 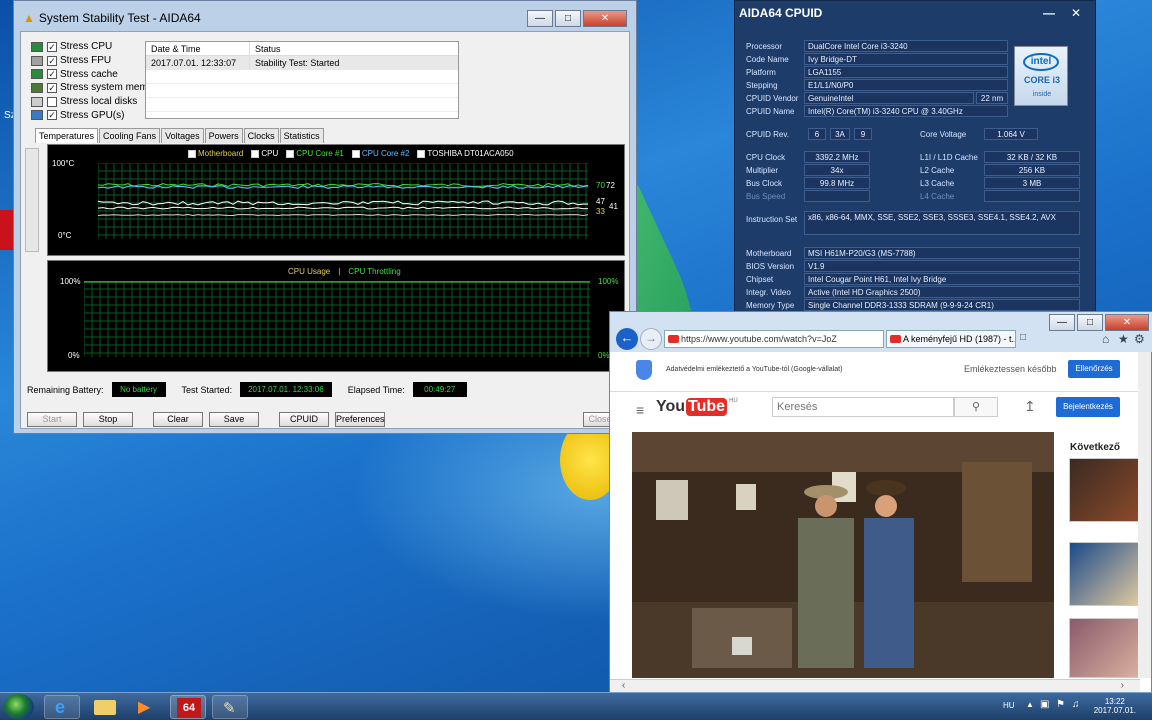 I want to click on youtube-favicon-icon, so click(x=673, y=339).